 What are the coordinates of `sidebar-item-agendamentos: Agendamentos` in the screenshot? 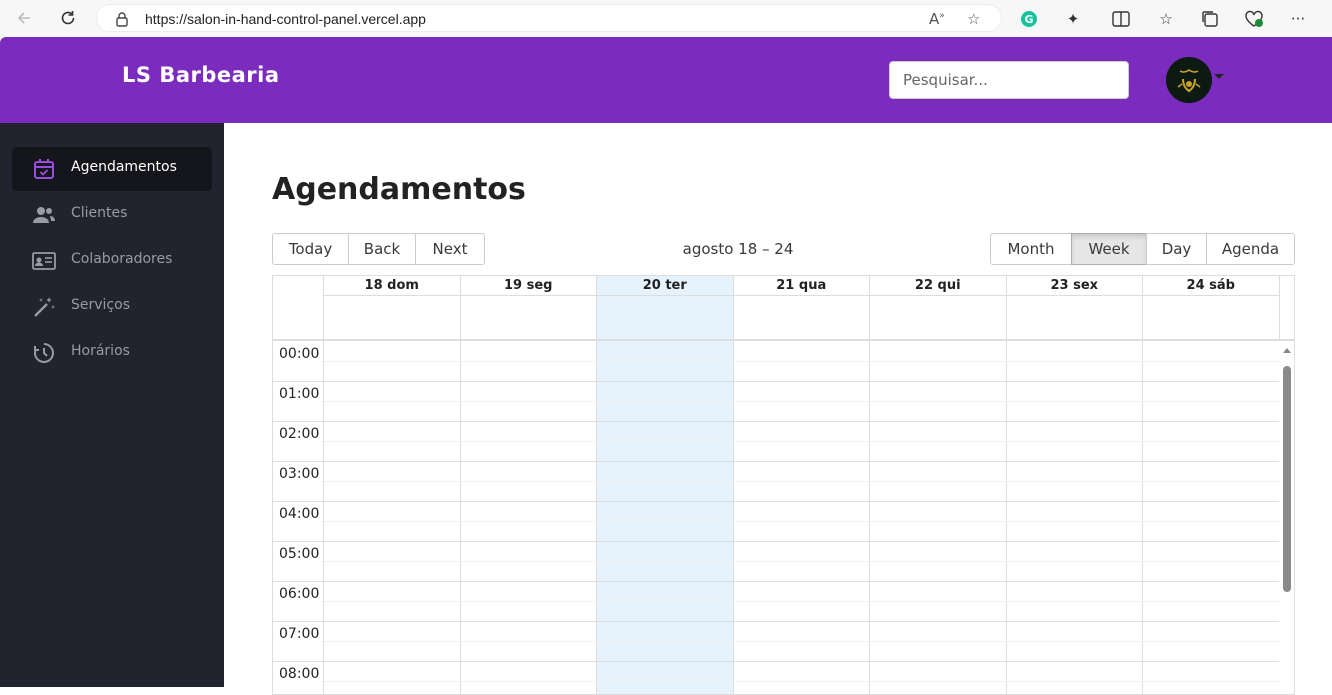 It's located at (112, 169).